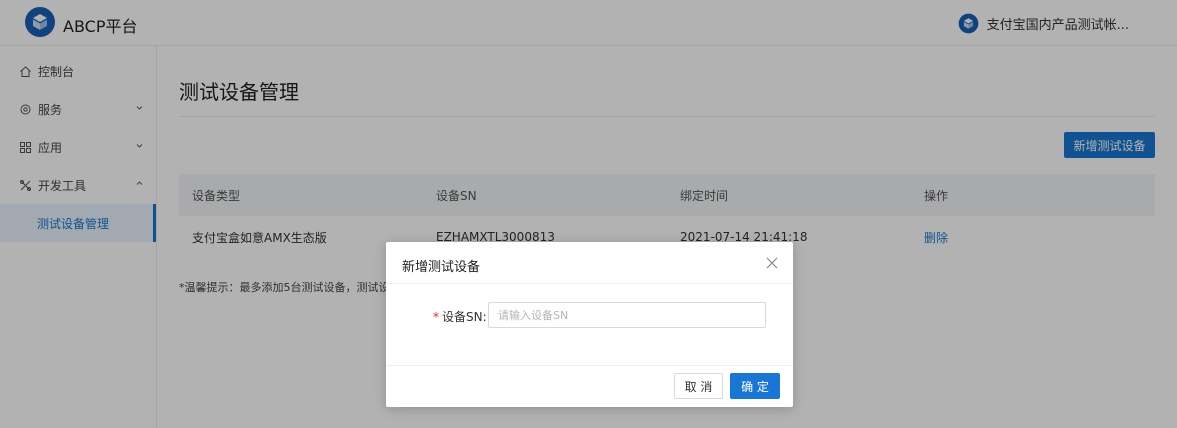 The image size is (1177, 428). Describe the element at coordinates (441, 267) in the screenshot. I see `dialog-title: 新增测试设备` at that location.